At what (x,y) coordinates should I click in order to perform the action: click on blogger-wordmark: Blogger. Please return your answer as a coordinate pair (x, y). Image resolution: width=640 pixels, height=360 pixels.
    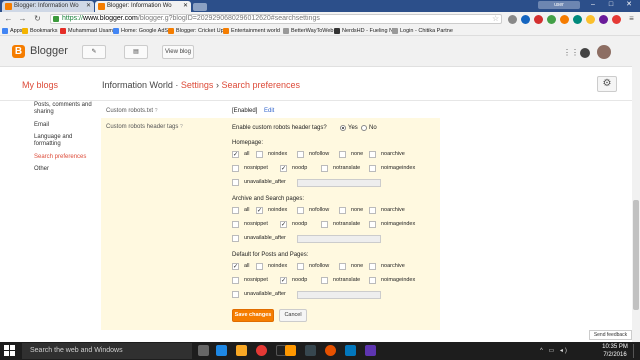
    Looking at the image, I should click on (49, 51).